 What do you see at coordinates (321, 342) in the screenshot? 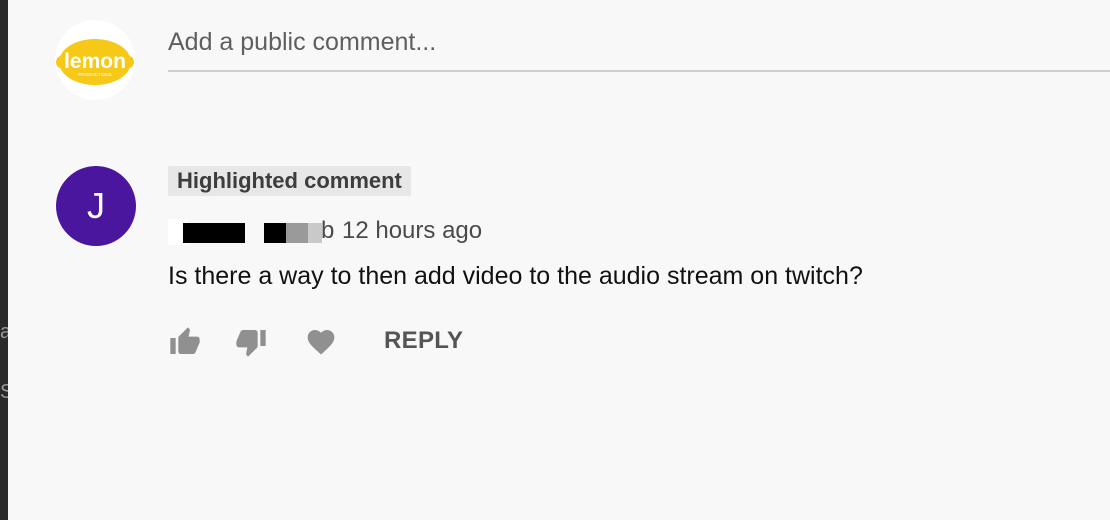
I see `heart-icon` at bounding box center [321, 342].